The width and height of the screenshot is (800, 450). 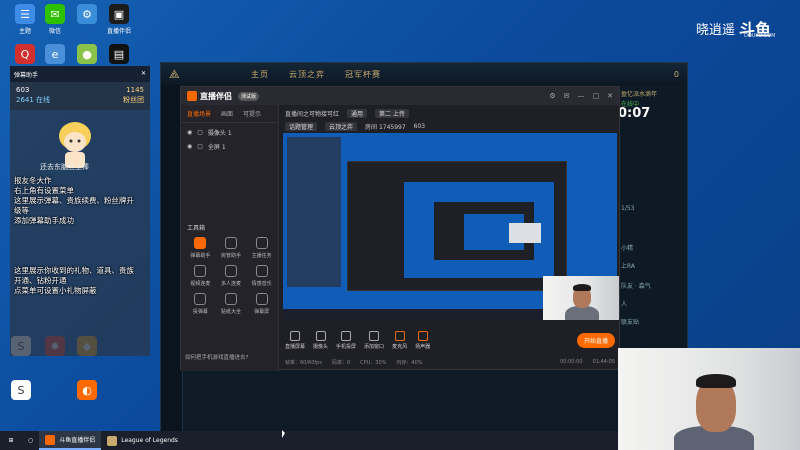 What do you see at coordinates (709, 399) in the screenshot?
I see `webcam-feed` at bounding box center [709, 399].